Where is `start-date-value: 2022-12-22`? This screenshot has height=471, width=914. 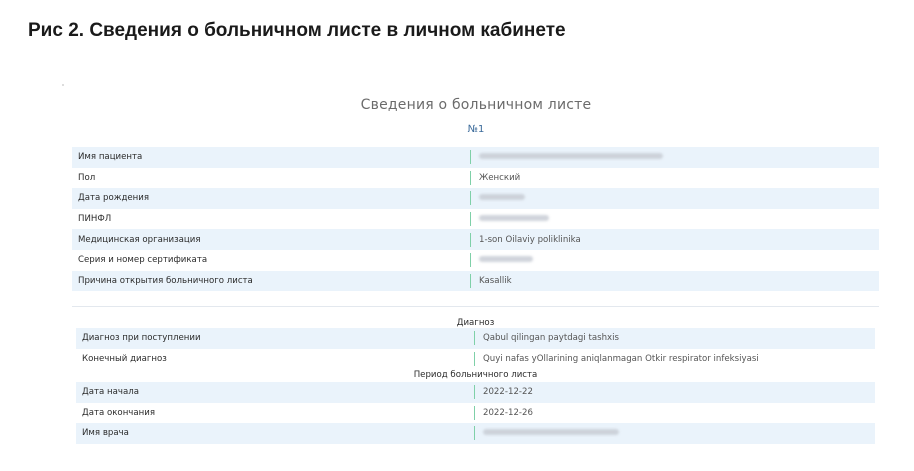
start-date-value: 2022-12-22 is located at coordinates (508, 392).